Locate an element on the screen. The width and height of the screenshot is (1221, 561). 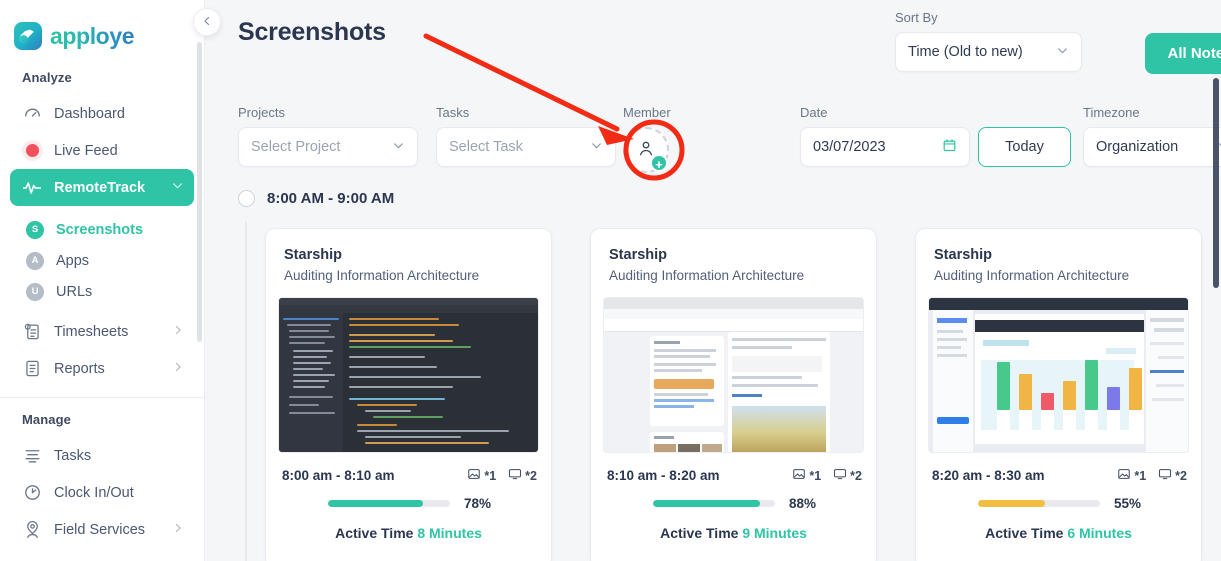
date-value: 03/07/2023 is located at coordinates (849, 147).